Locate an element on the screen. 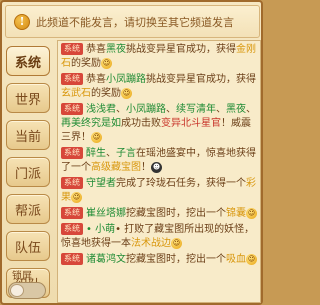  tab-sect: 门派 is located at coordinates (28, 172).